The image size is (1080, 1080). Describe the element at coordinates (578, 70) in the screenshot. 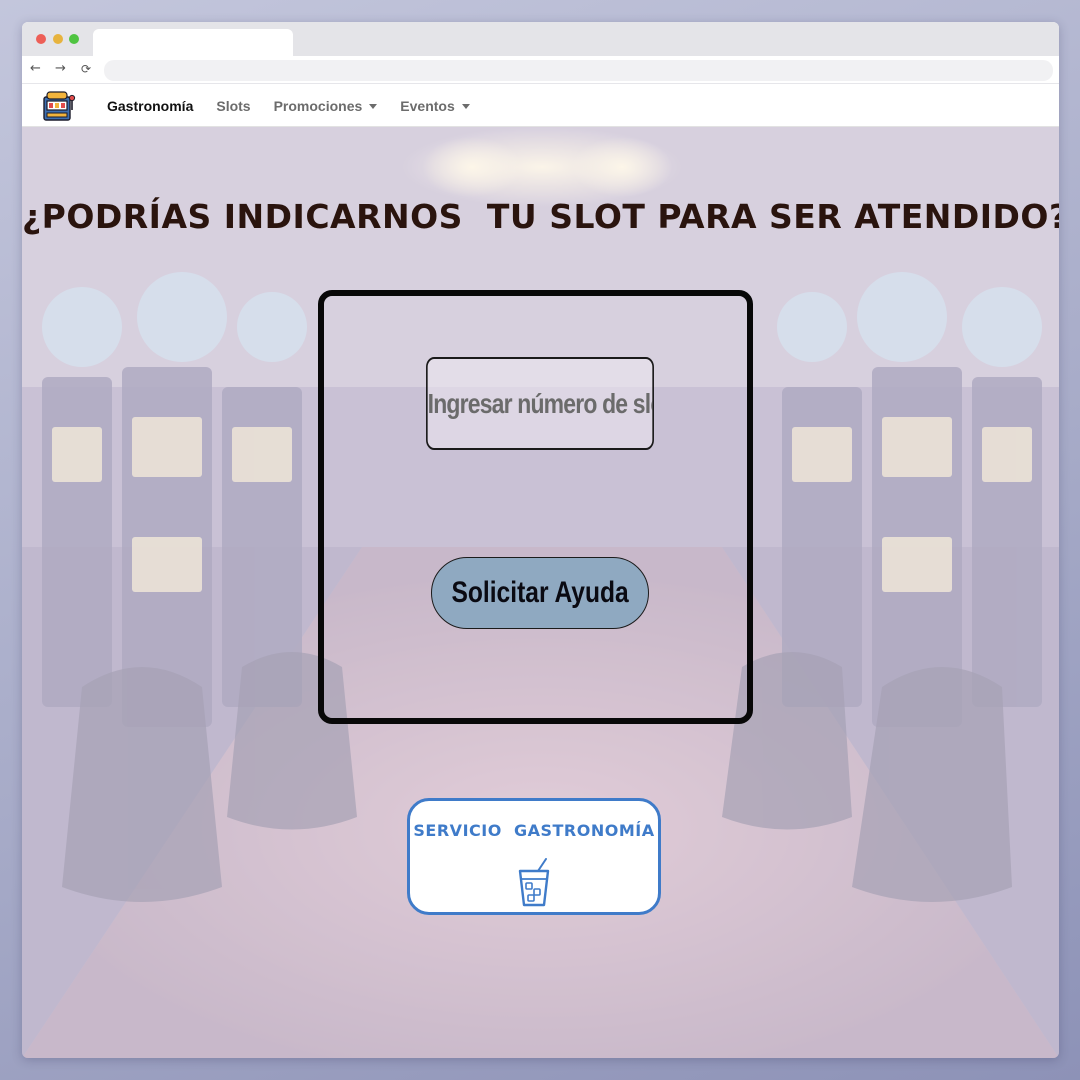

I see `url-field` at that location.